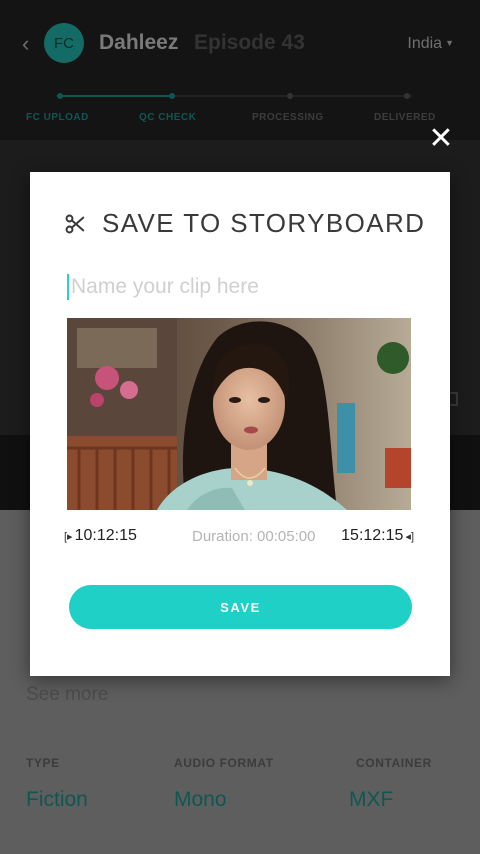 The height and width of the screenshot is (854, 480). I want to click on end-time-value: 15:12:15, so click(372, 535).